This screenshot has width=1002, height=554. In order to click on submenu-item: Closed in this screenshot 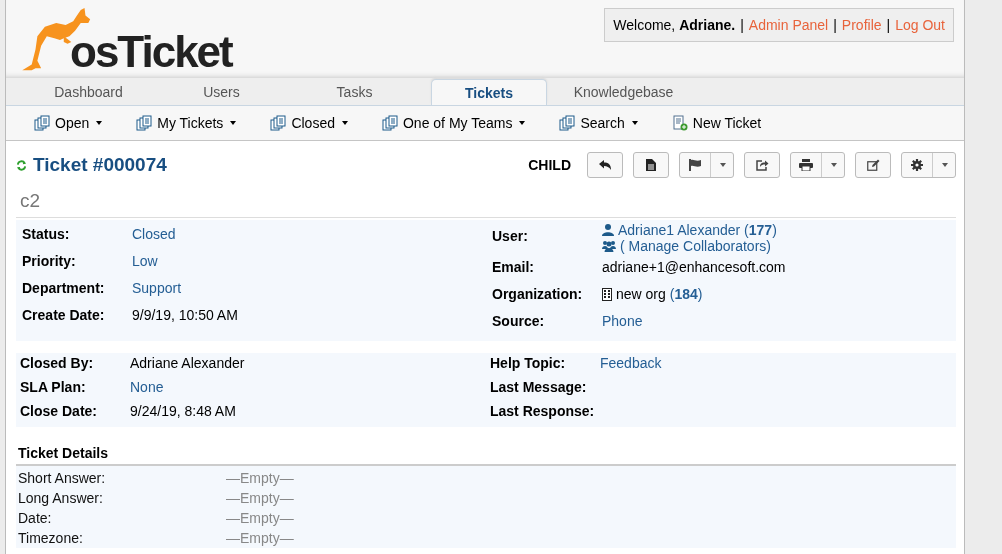, I will do `click(309, 123)`.